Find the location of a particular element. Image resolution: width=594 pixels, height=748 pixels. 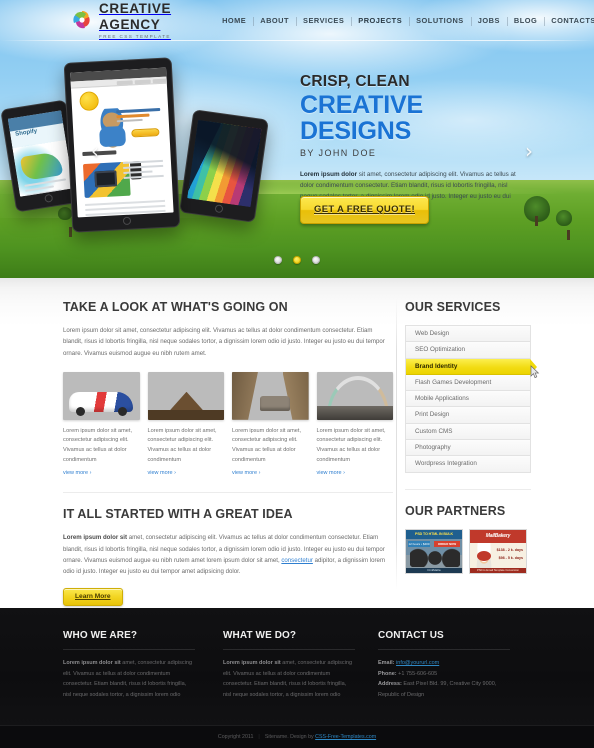

device-showcase: Shopify is located at coordinates (150, 147).